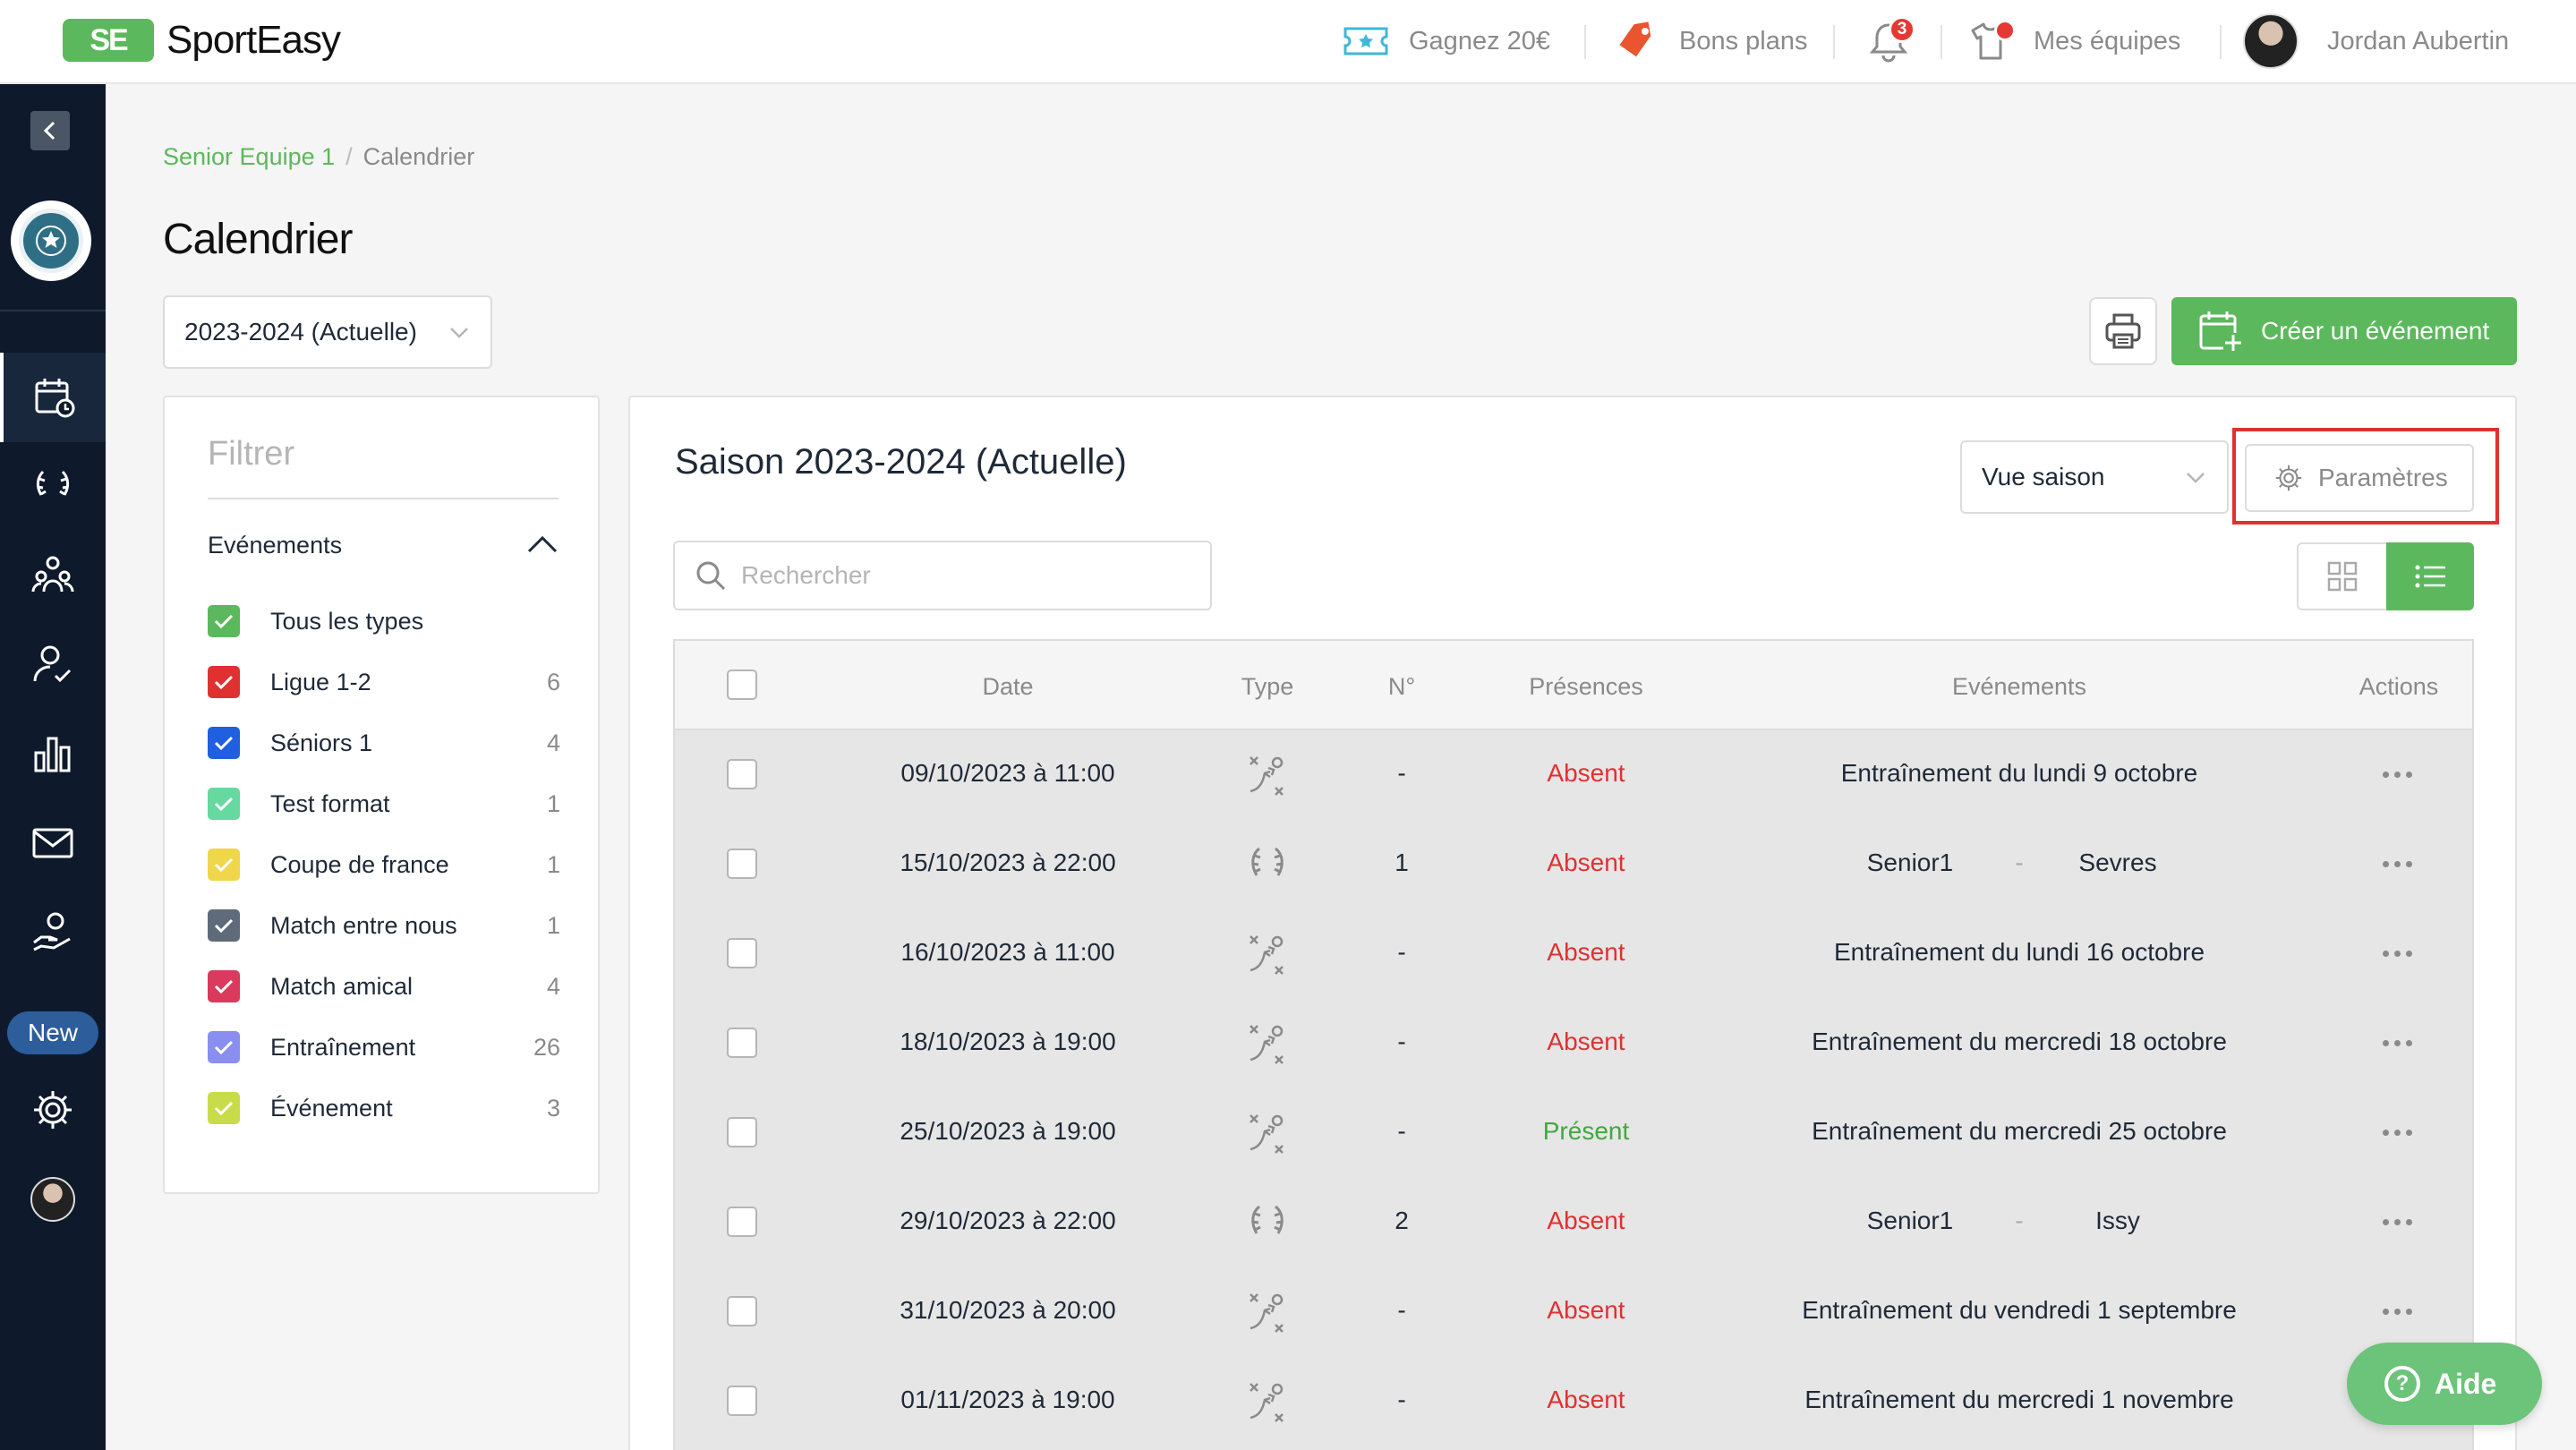  I want to click on header-presence: Présences, so click(1586, 687).